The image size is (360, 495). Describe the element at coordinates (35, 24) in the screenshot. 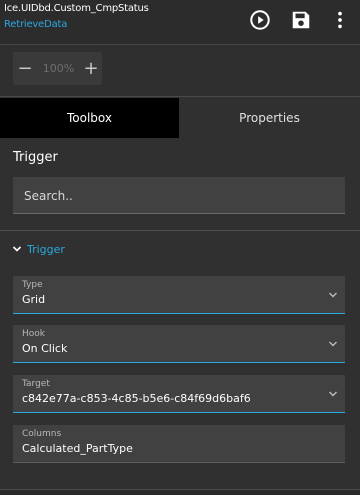

I see `app-subtitle: RetrieveData` at that location.